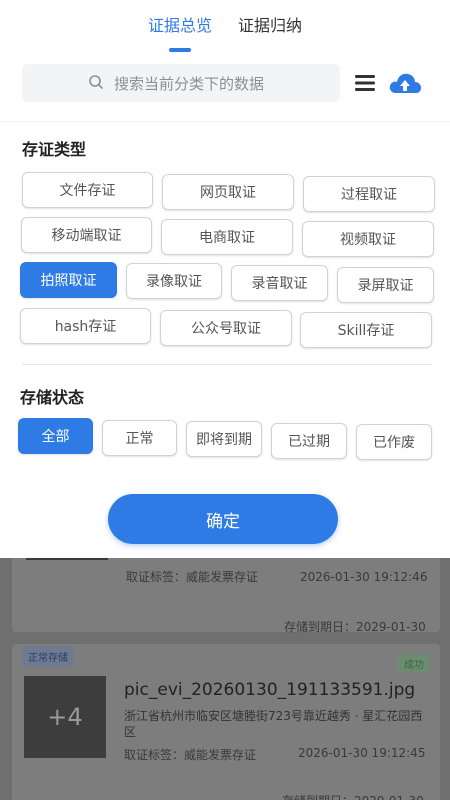 This screenshot has height=800, width=450. I want to click on type-chip-recording: 录像取证, so click(174, 281).